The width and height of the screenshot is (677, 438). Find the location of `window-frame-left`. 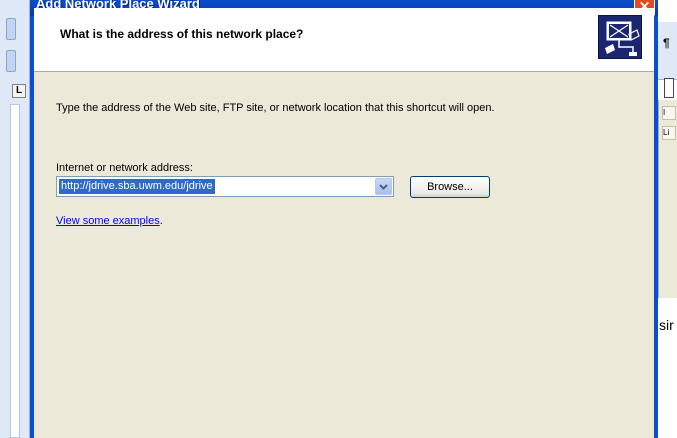

window-frame-left is located at coordinates (32, 227).